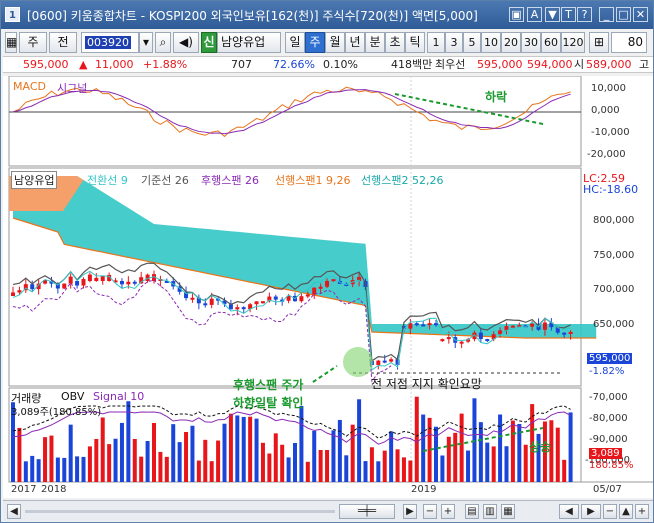  Describe the element at coordinates (375, 42) in the screenshot. I see `period-minute: 분` at that location.